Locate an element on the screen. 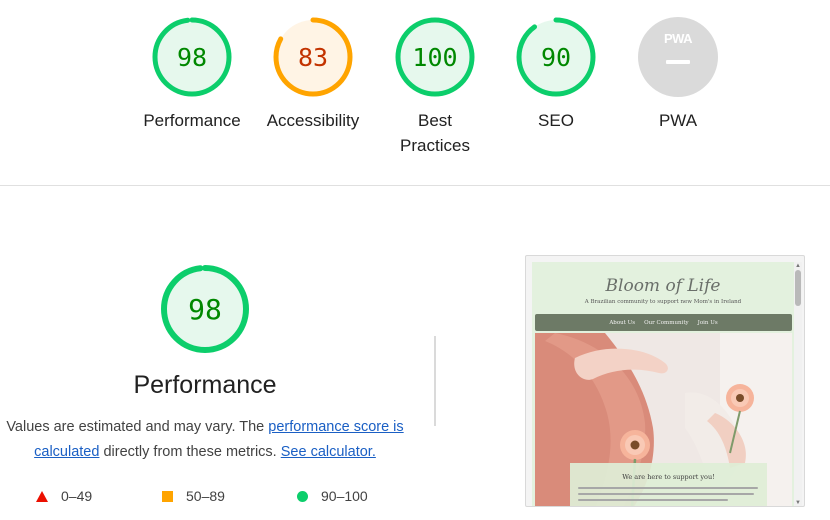 The width and height of the screenshot is (830, 520). gauge-ring: 83 is located at coordinates (313, 57).